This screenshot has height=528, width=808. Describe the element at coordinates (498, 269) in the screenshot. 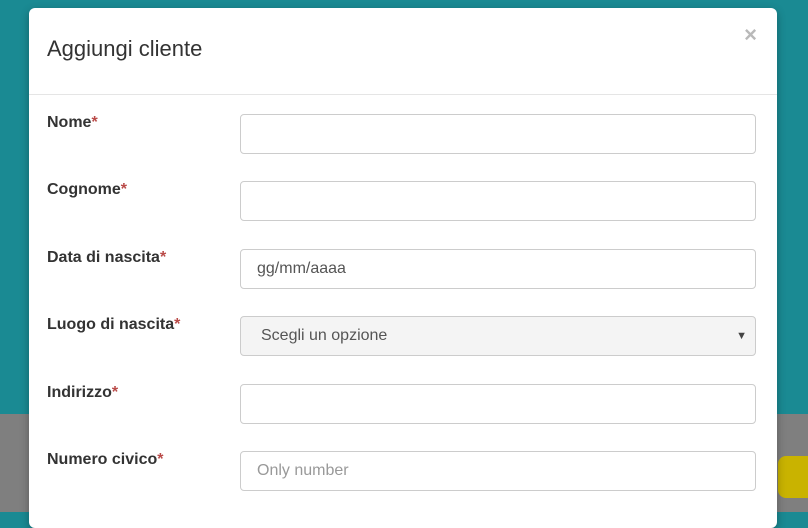

I see `birth-date-input` at that location.